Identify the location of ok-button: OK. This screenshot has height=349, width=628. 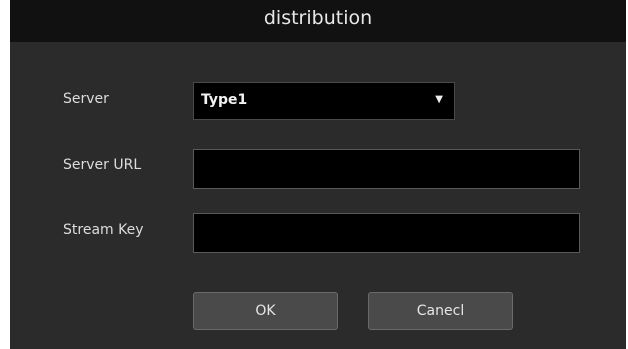
(265, 311).